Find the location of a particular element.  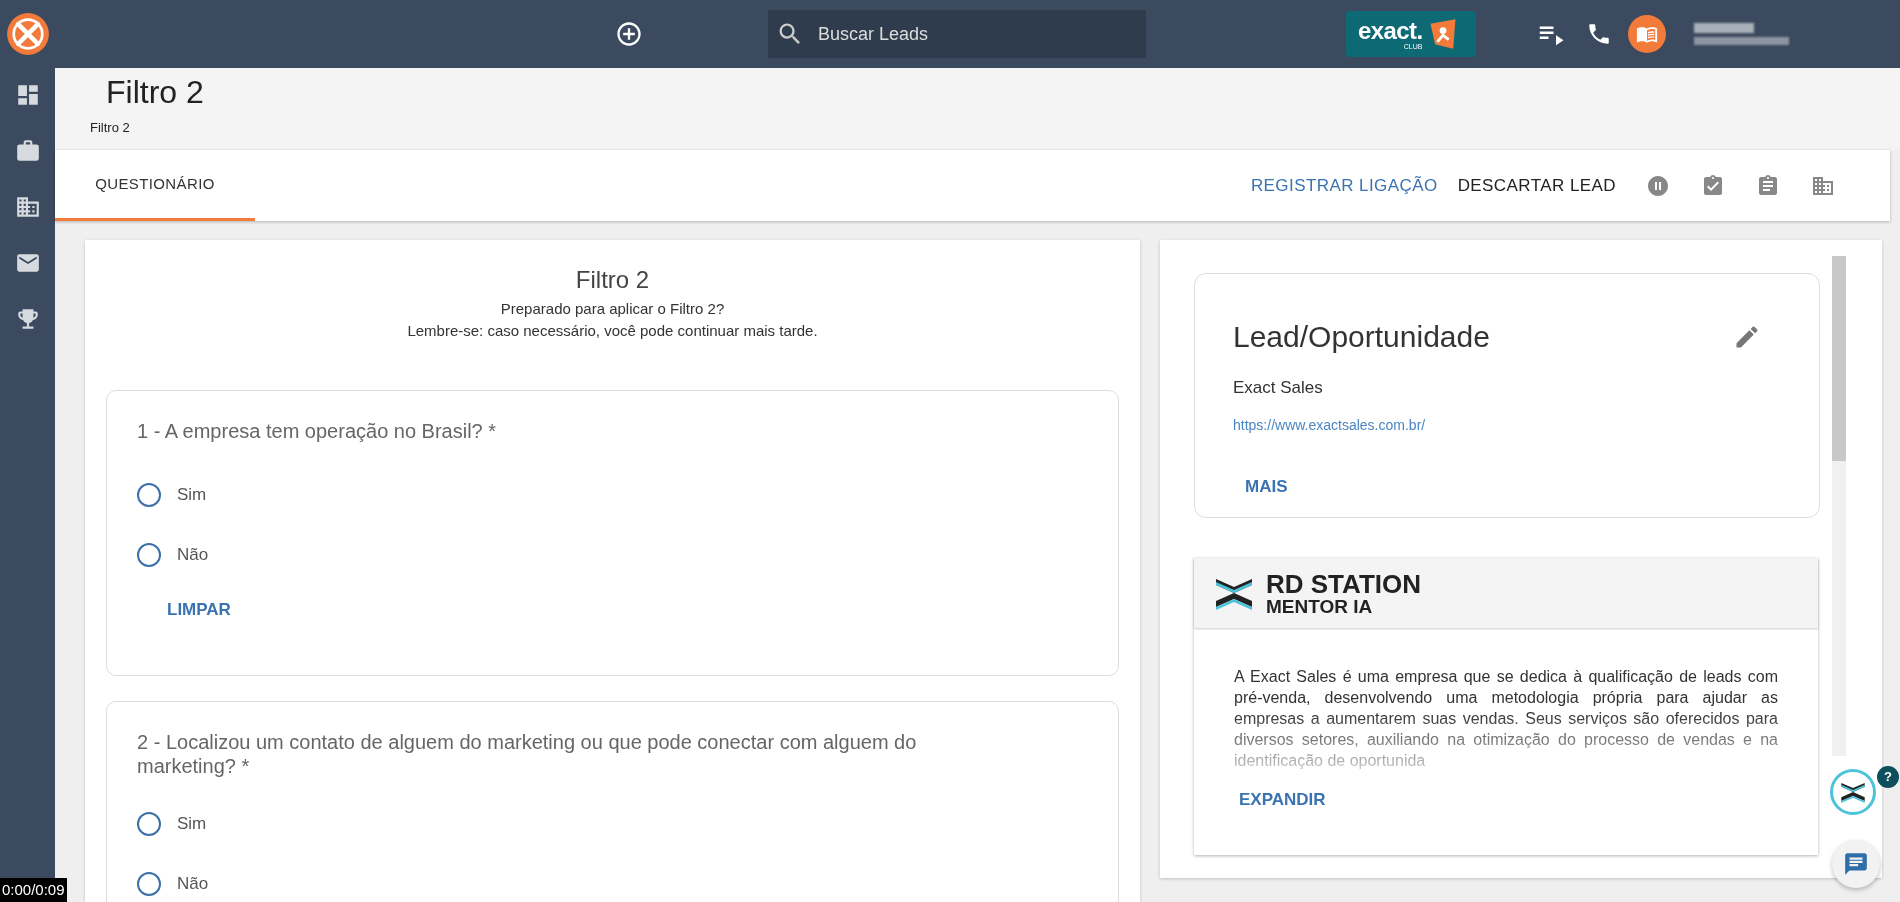

briefcase-icon is located at coordinates (27, 151).